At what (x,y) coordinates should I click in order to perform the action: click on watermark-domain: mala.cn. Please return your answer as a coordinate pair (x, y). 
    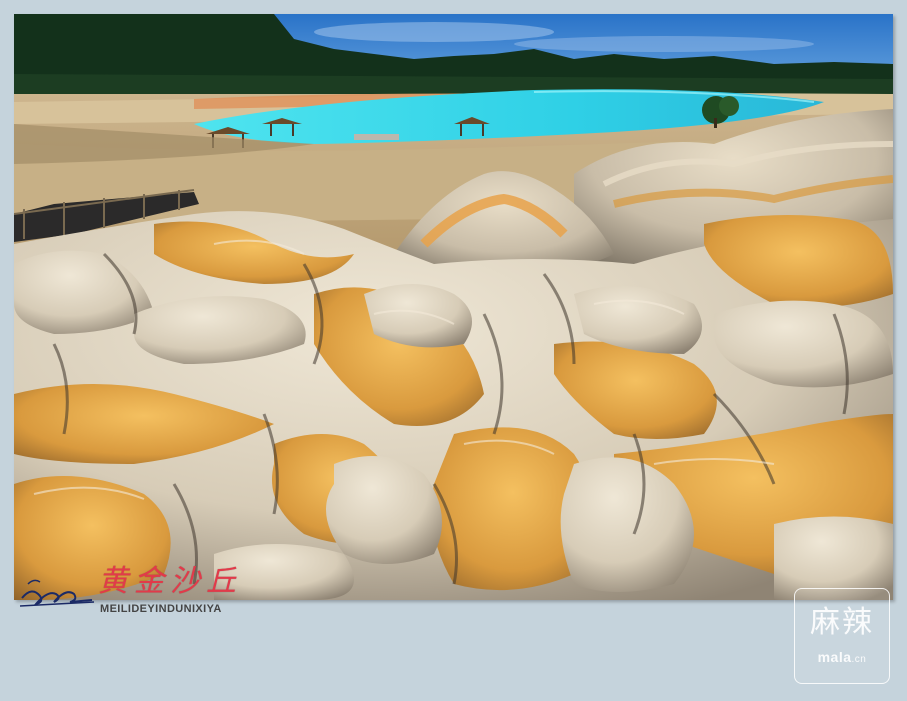
    Looking at the image, I should click on (842, 657).